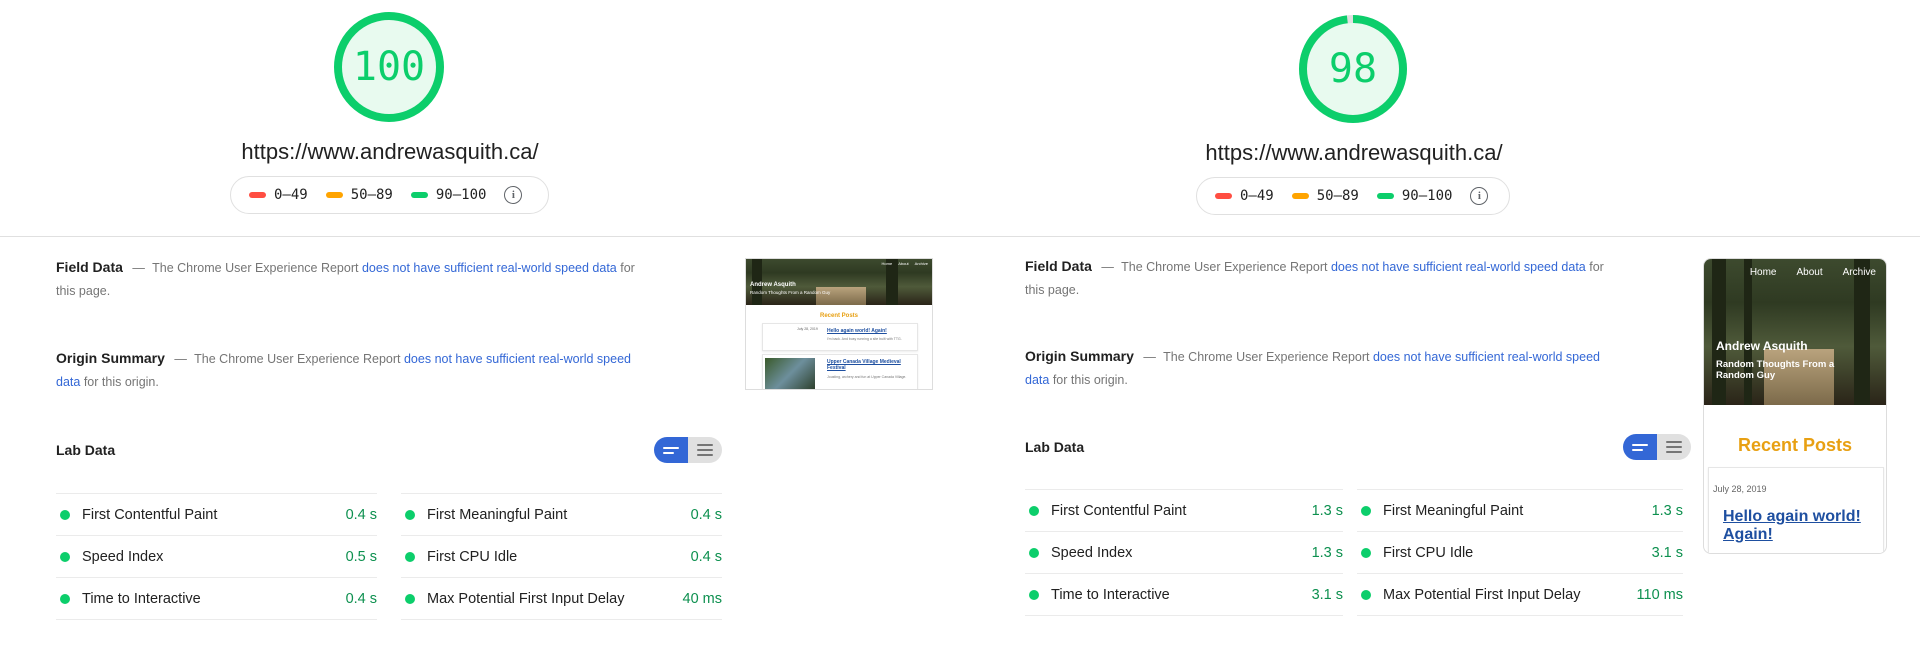  I want to click on metric-name: Speed Index, so click(123, 556).